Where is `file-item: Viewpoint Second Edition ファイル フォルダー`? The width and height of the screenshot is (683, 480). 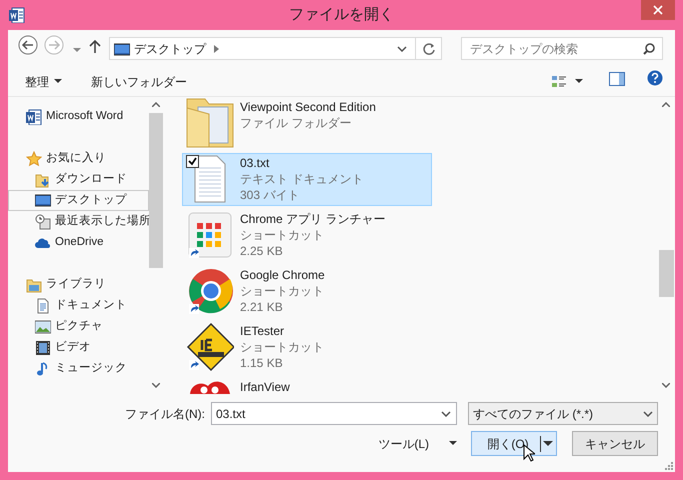
file-item: Viewpoint Second Edition ファイル フォルダー is located at coordinates (307, 123).